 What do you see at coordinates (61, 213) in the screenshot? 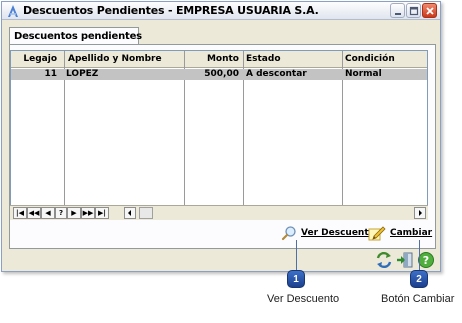
I see `nav-help-button: ?` at bounding box center [61, 213].